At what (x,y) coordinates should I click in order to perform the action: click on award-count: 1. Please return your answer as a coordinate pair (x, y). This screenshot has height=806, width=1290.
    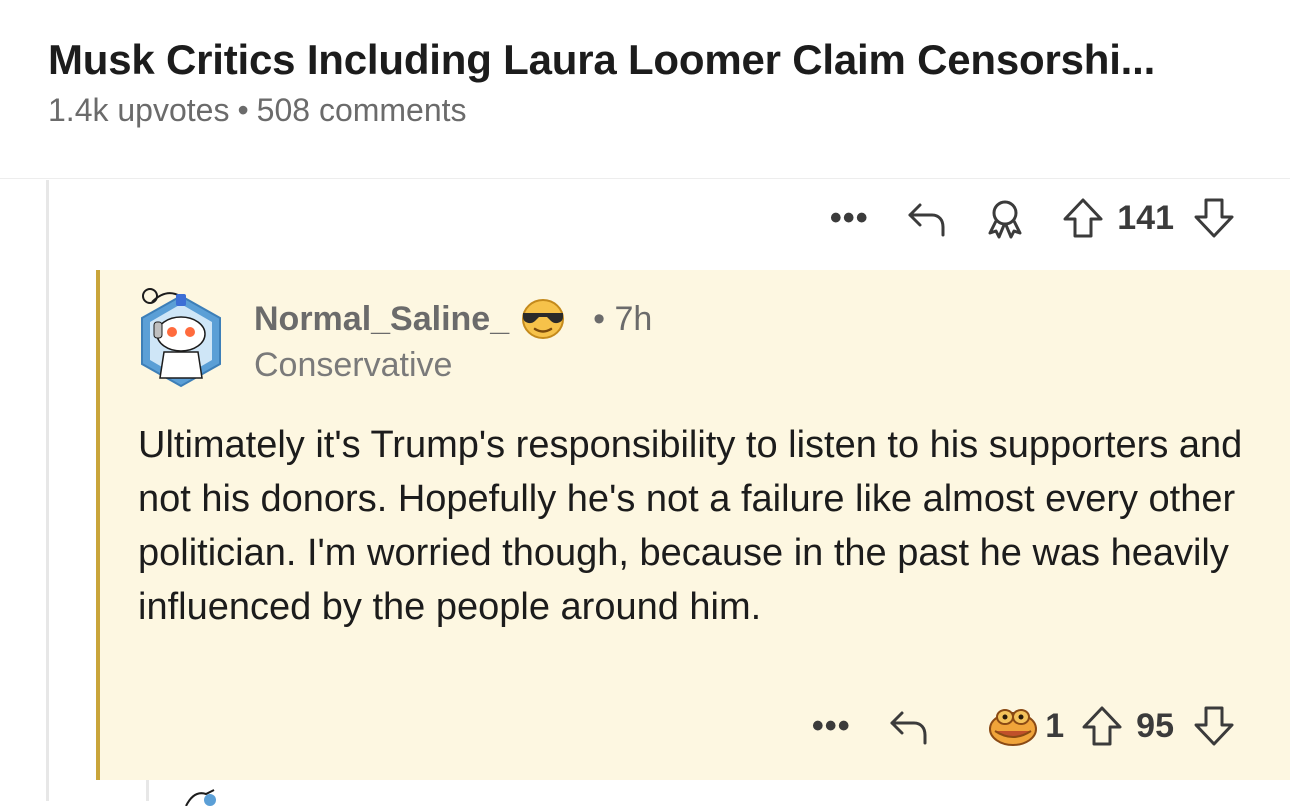
    Looking at the image, I should click on (1055, 725).